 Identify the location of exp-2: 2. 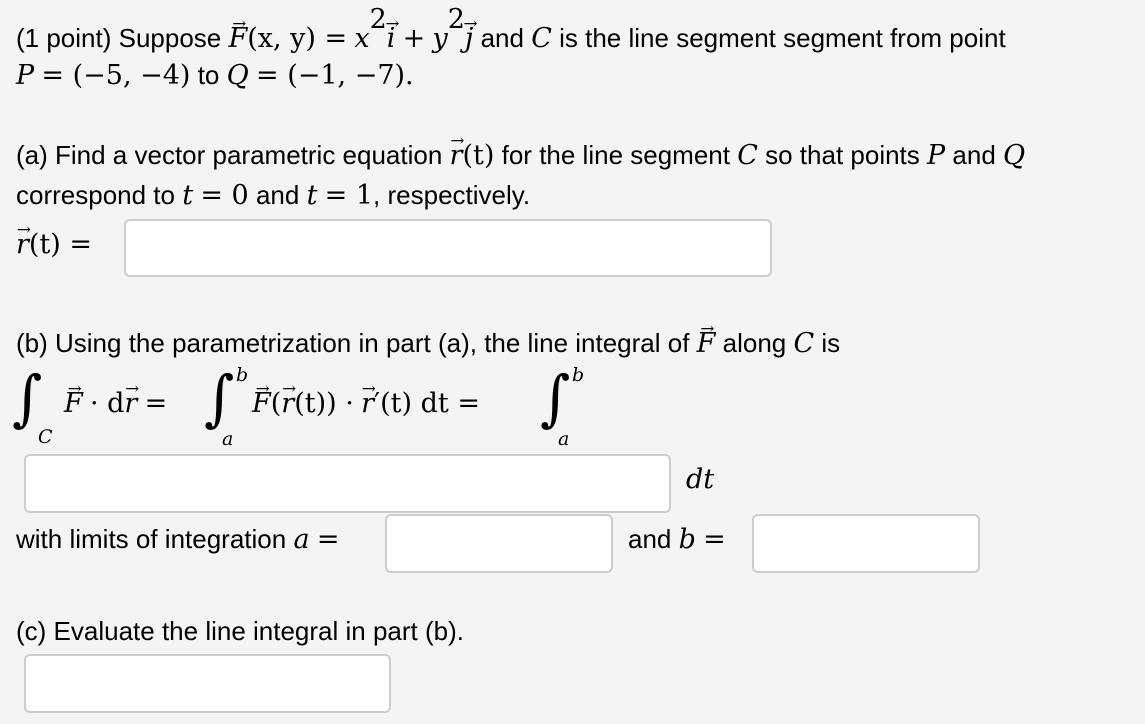
(456, 19).